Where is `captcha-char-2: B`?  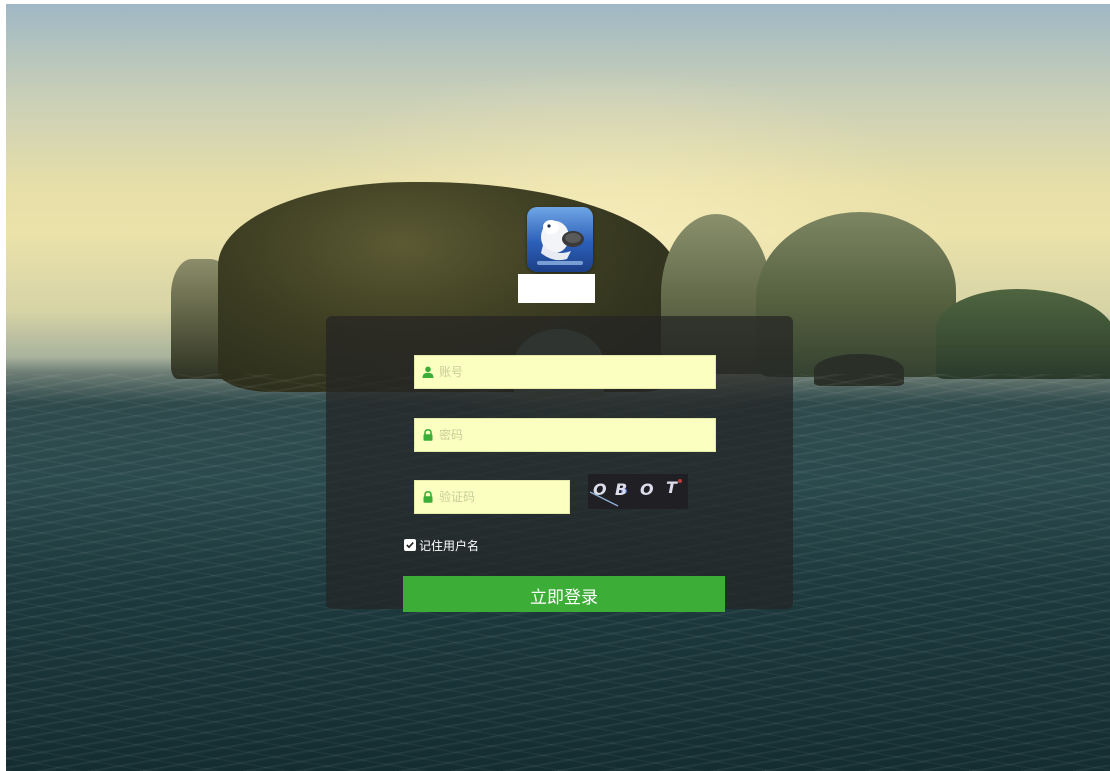
captcha-char-2: B is located at coordinates (621, 489).